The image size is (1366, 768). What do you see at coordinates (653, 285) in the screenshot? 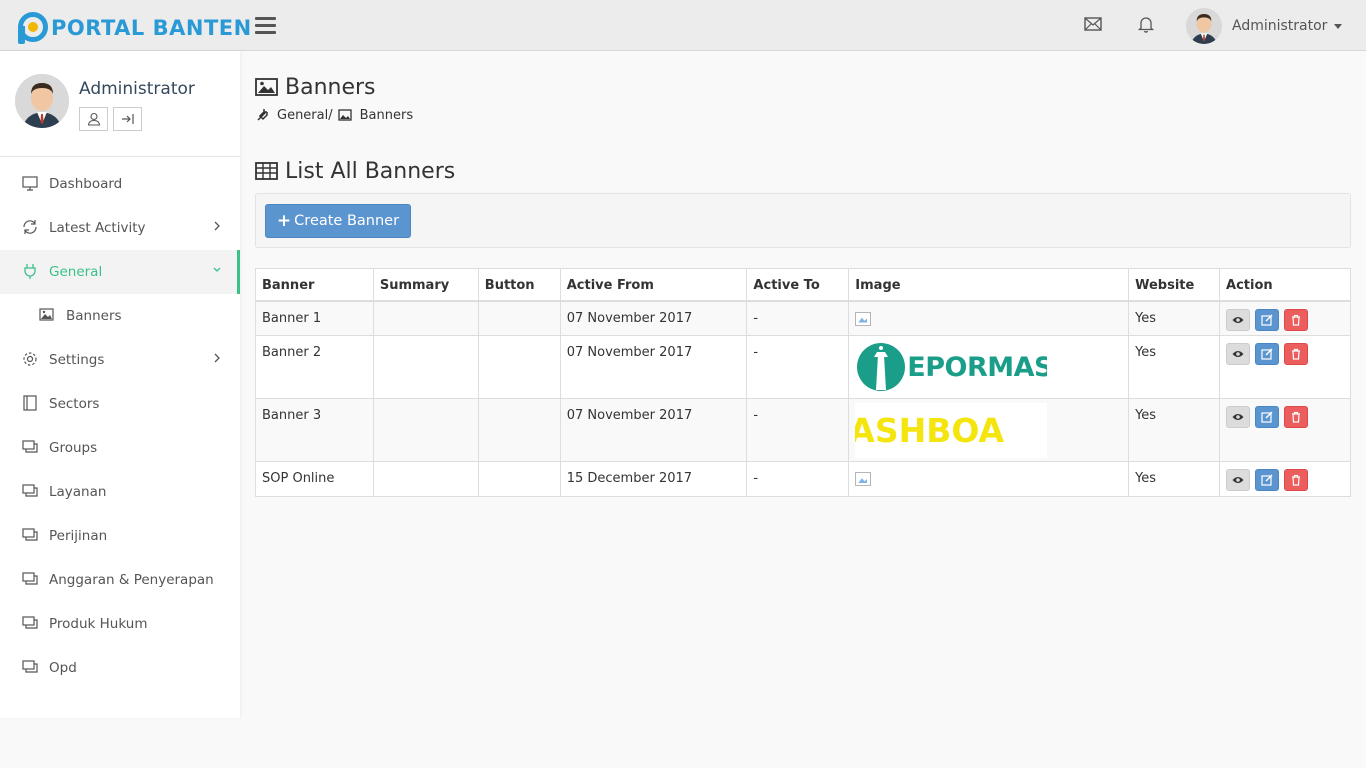
I see `column-header: Active From` at bounding box center [653, 285].